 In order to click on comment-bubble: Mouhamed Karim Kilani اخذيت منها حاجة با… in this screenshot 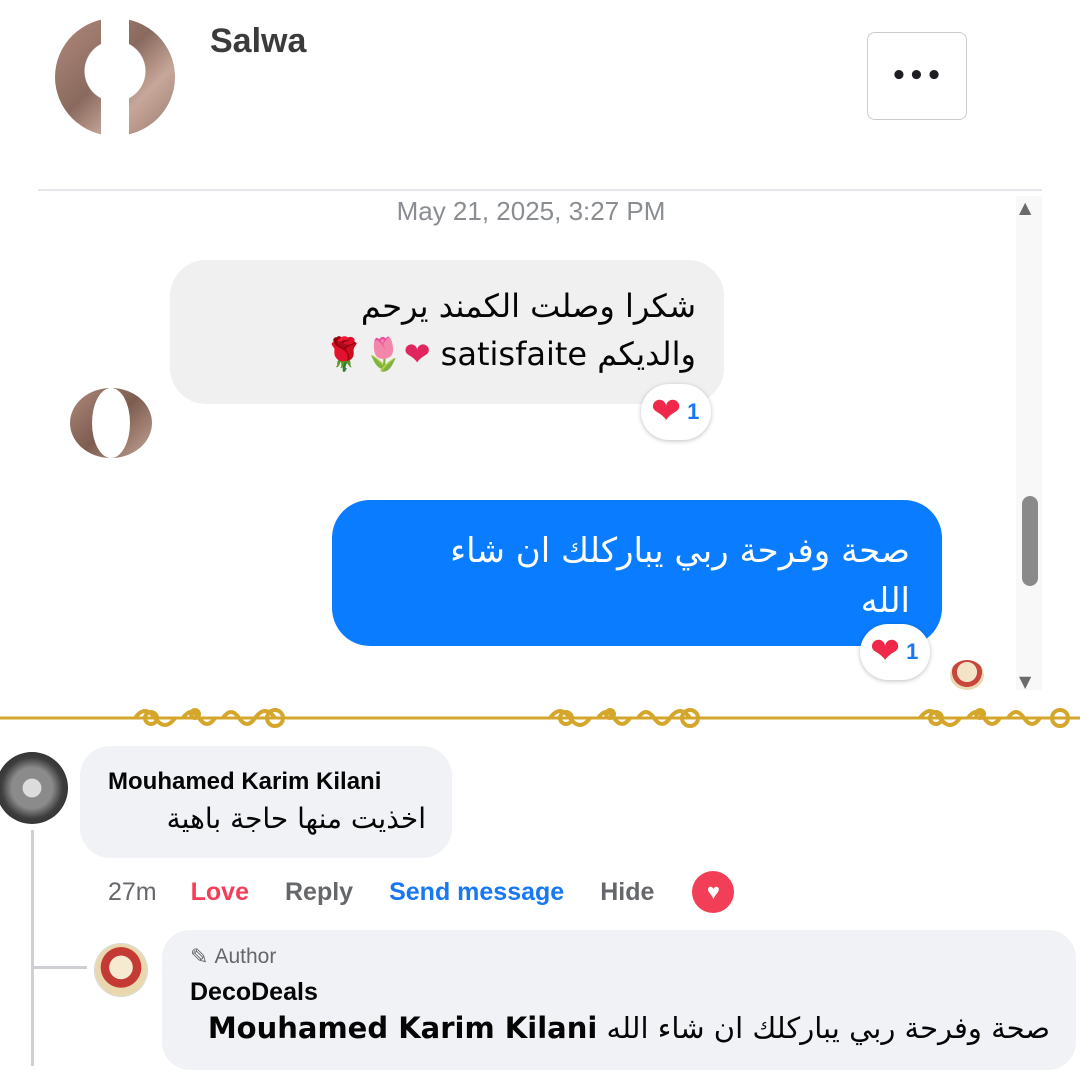, I will do `click(266, 802)`.